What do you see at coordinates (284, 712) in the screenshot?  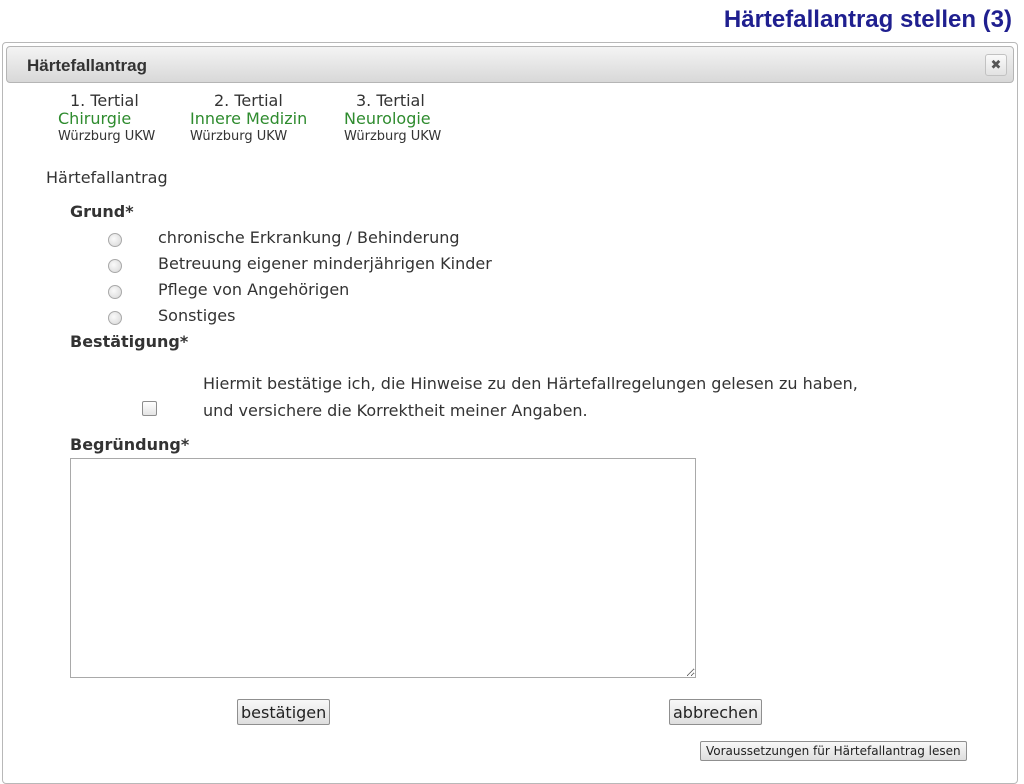 I see `confirm-button: bestätigen` at bounding box center [284, 712].